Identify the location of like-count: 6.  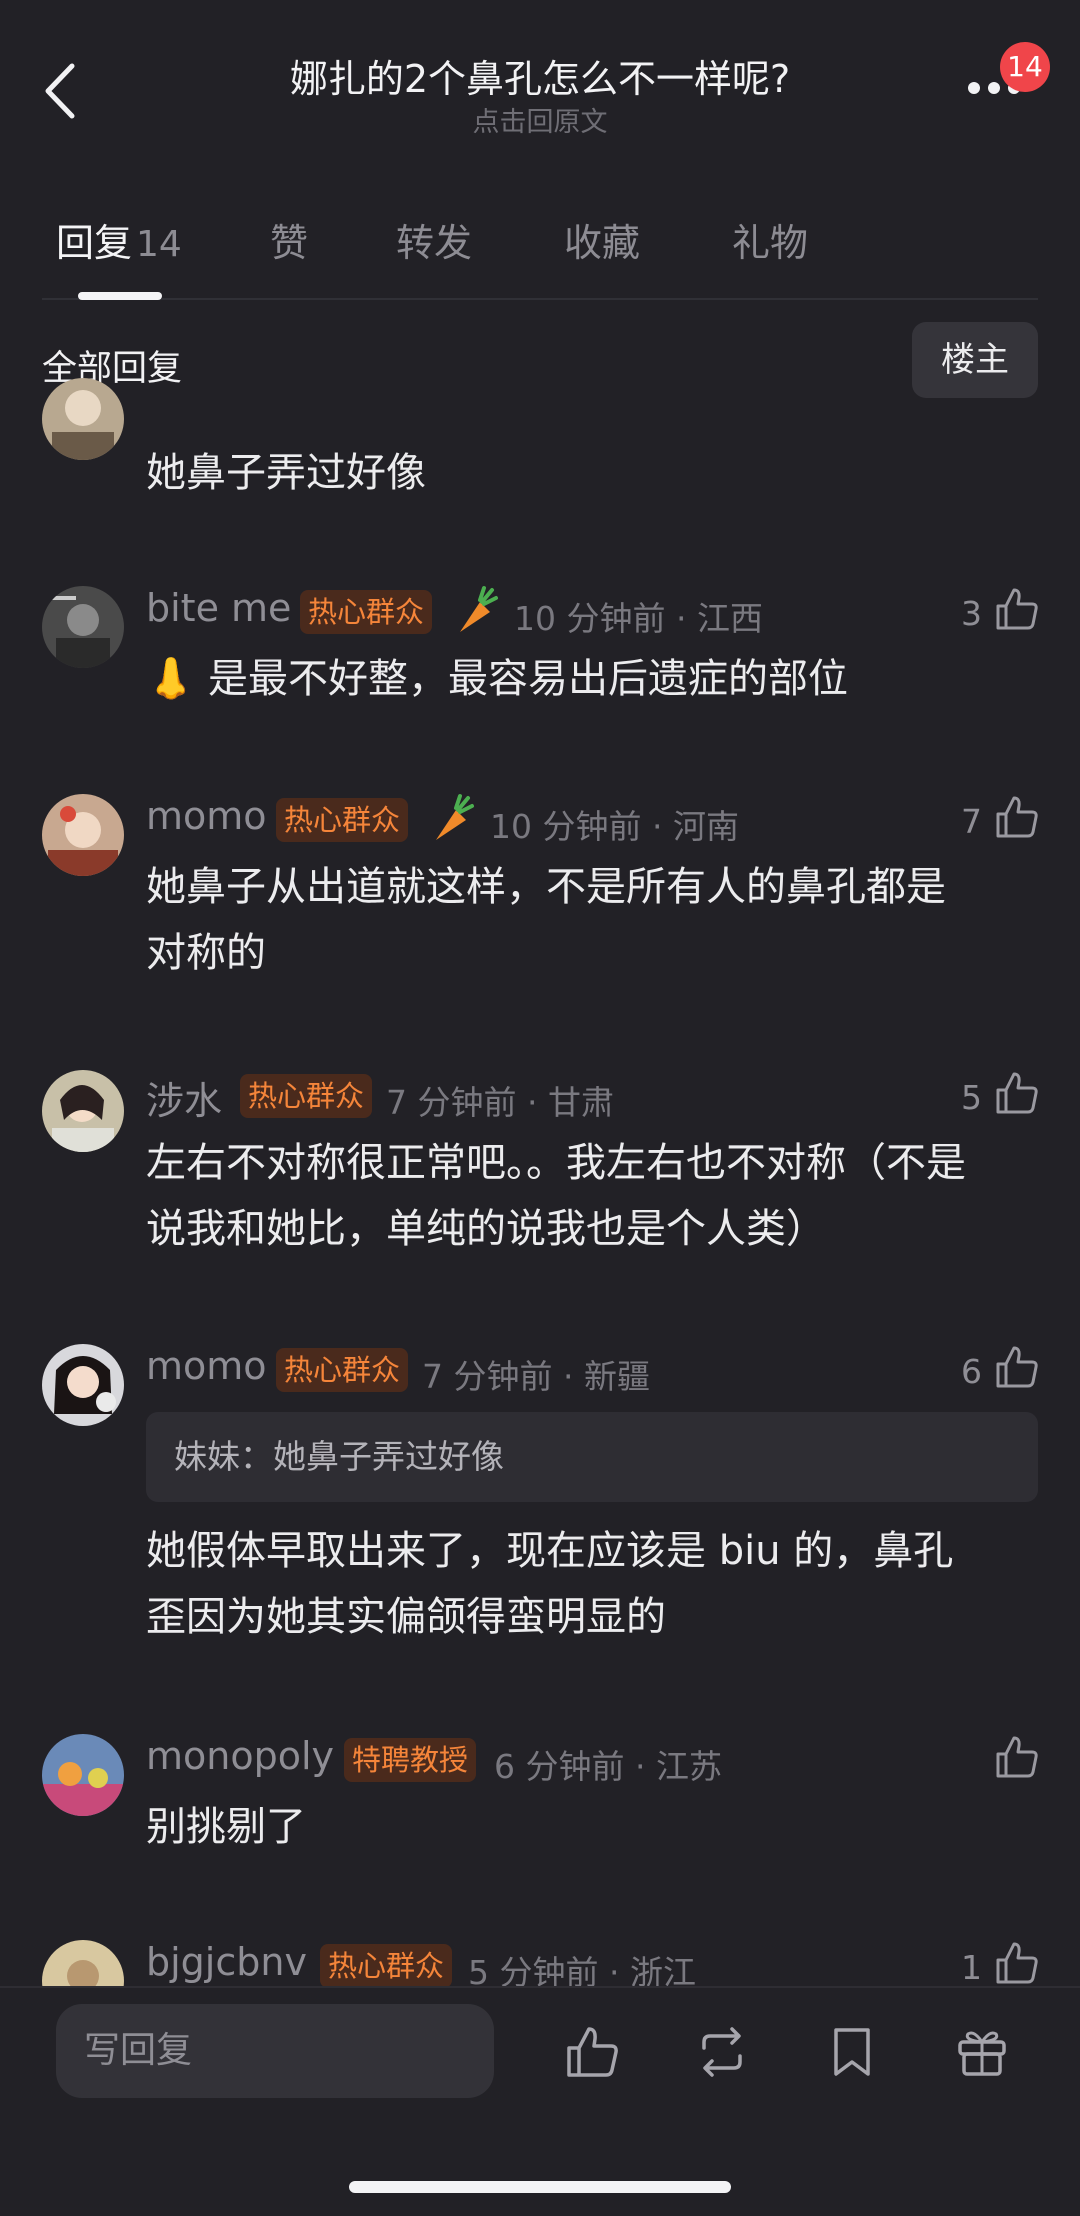
(971, 1371).